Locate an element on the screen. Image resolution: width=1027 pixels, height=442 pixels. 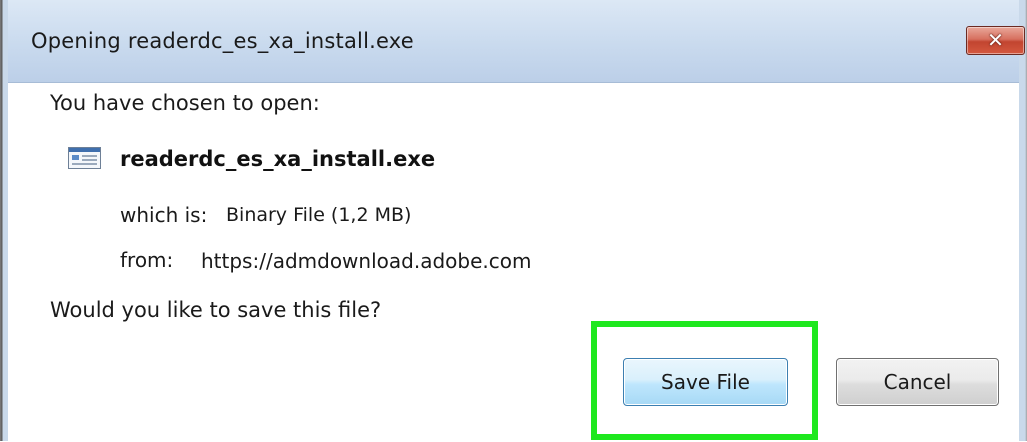
window-title: Opening readerdc_es_xa_install.exe is located at coordinates (222, 41).